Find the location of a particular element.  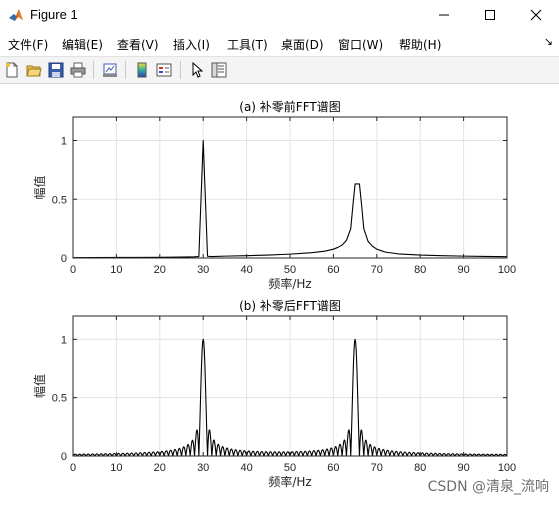

link-plot-icon is located at coordinates (110, 70).